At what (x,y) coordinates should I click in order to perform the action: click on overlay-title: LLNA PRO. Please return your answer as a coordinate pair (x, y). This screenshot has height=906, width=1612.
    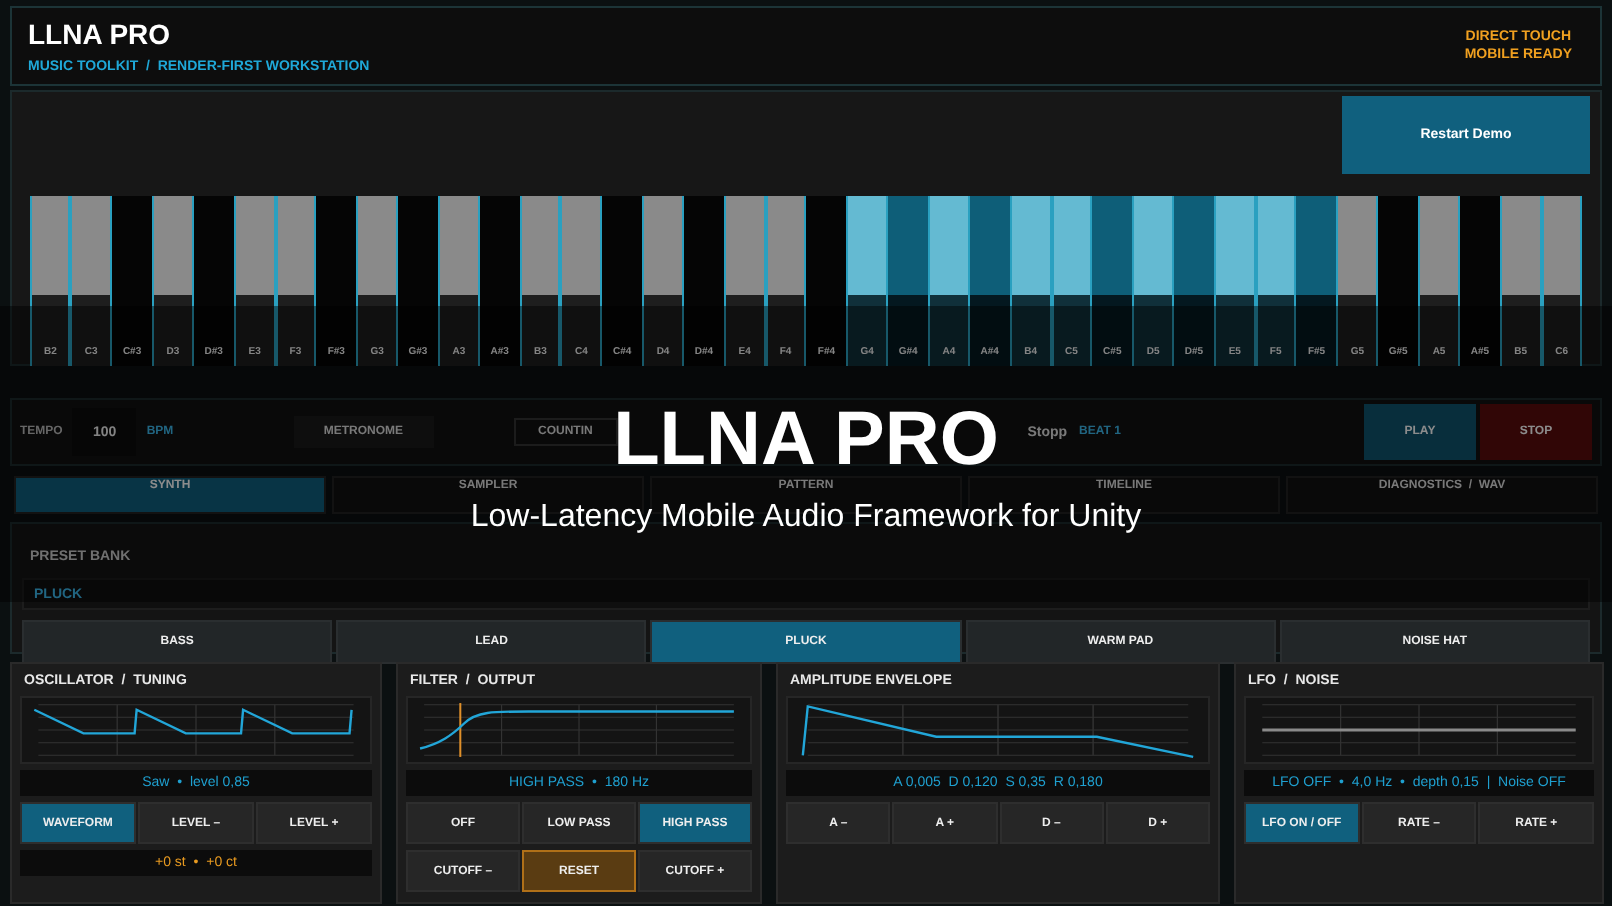
    Looking at the image, I should click on (806, 440).